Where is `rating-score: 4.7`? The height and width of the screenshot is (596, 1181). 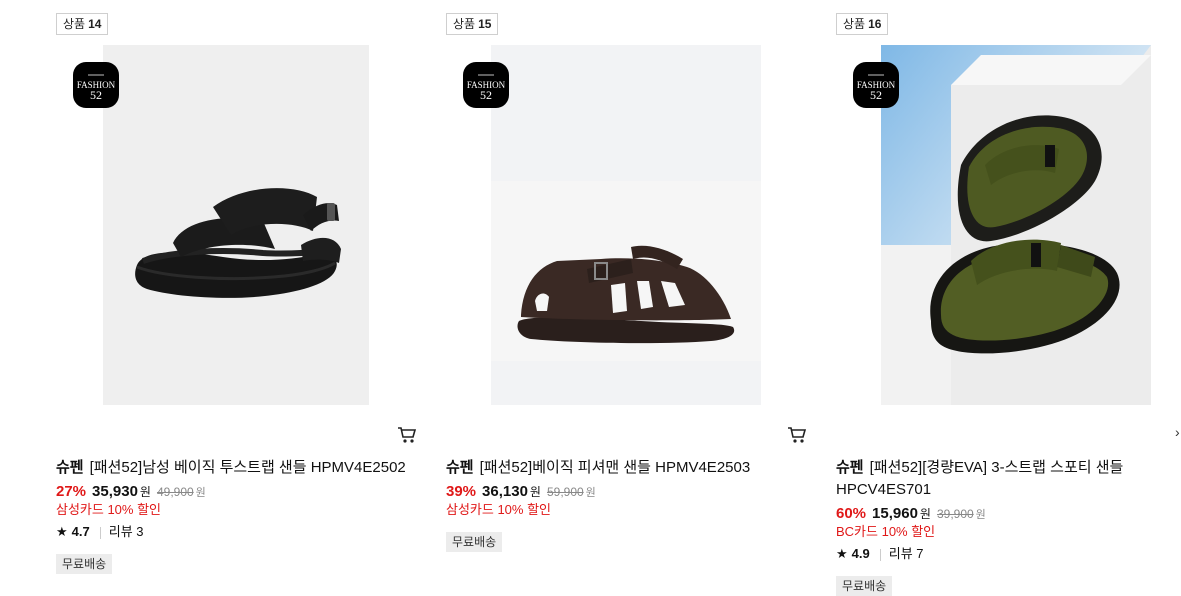 rating-score: 4.7 is located at coordinates (80, 531).